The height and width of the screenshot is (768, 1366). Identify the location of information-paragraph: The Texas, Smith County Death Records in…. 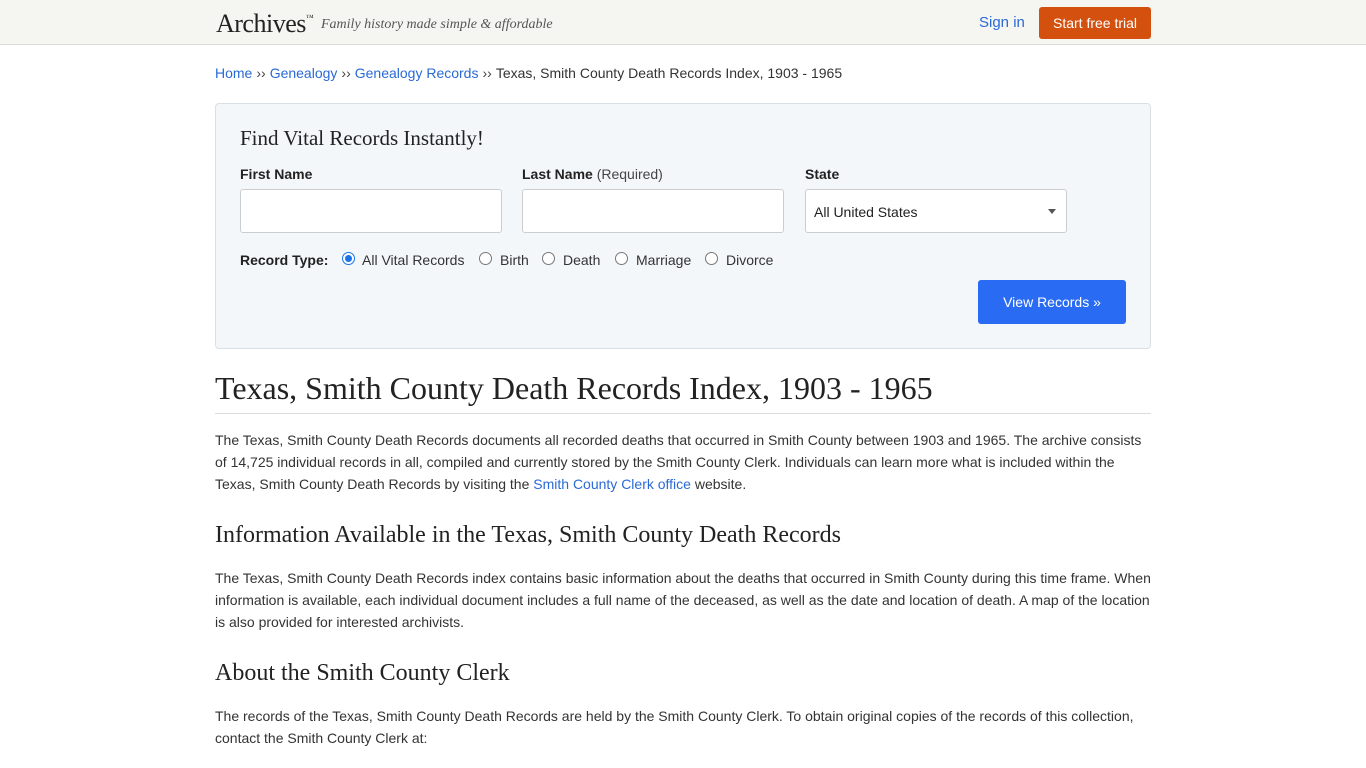
(683, 600).